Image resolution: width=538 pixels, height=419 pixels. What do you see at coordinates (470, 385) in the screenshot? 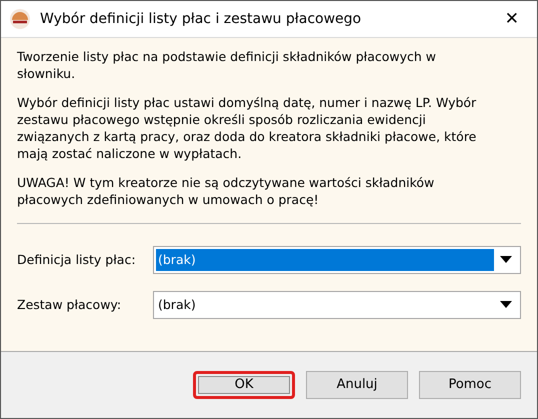
I see `dialog-button: Pomoc` at bounding box center [470, 385].